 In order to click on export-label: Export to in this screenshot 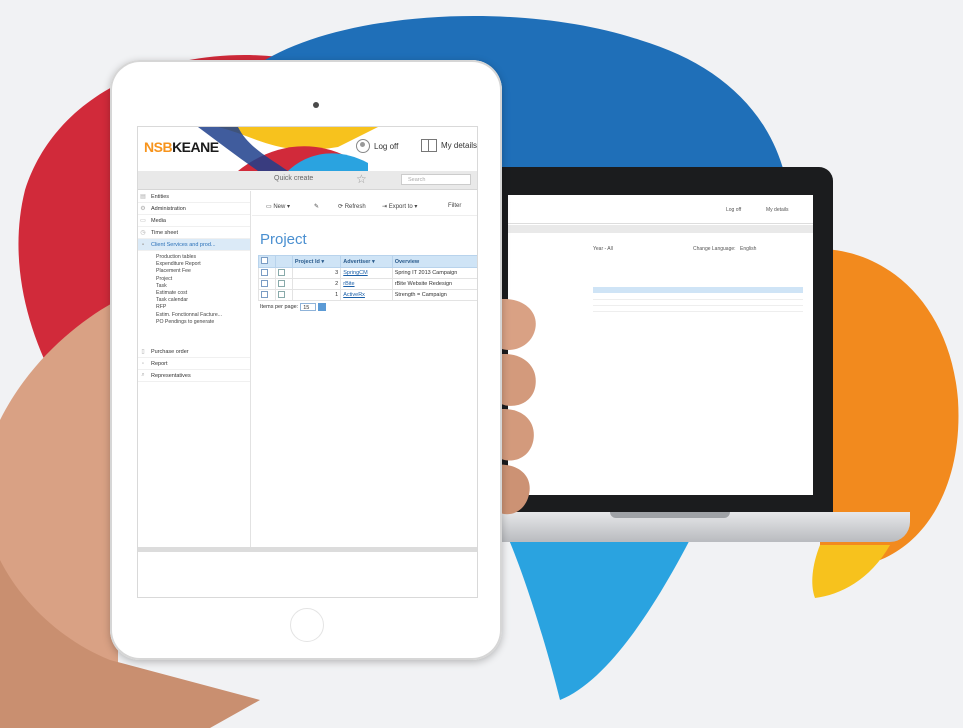, I will do `click(400, 207)`.